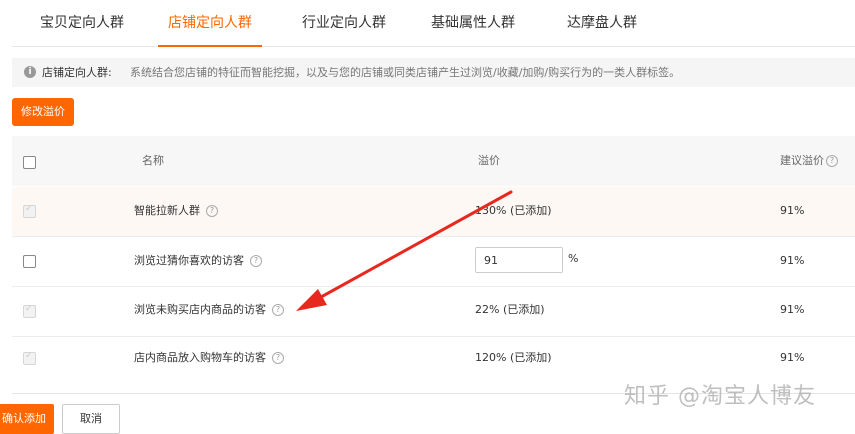 Image resolution: width=855 pixels, height=434 pixels. Describe the element at coordinates (720, 396) in the screenshot. I see `watermark: 知乎 @淘宝人博友` at that location.